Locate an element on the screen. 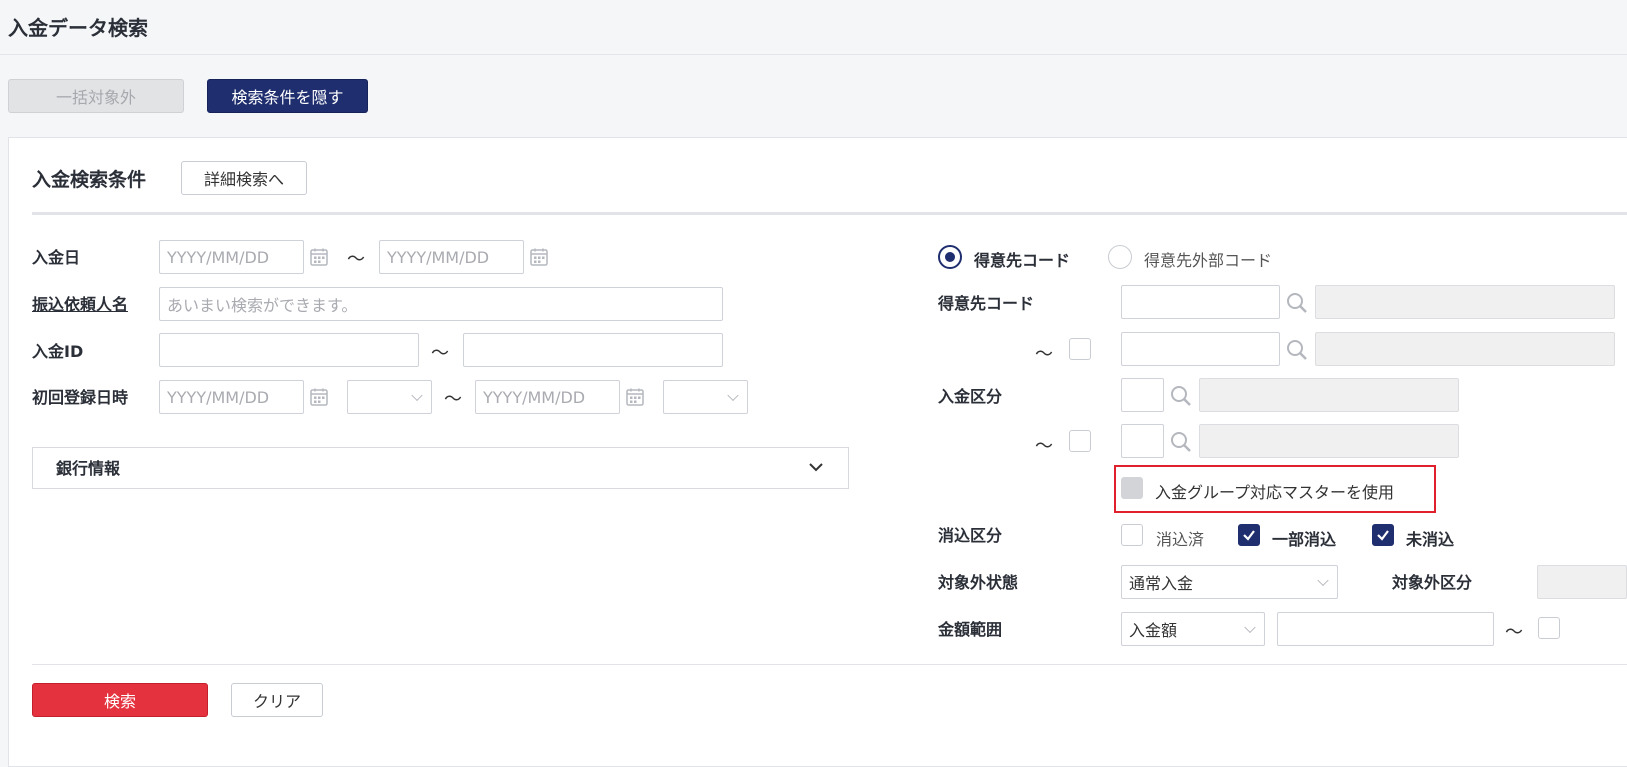  deposit-date-label: 入金日 is located at coordinates (56, 257).